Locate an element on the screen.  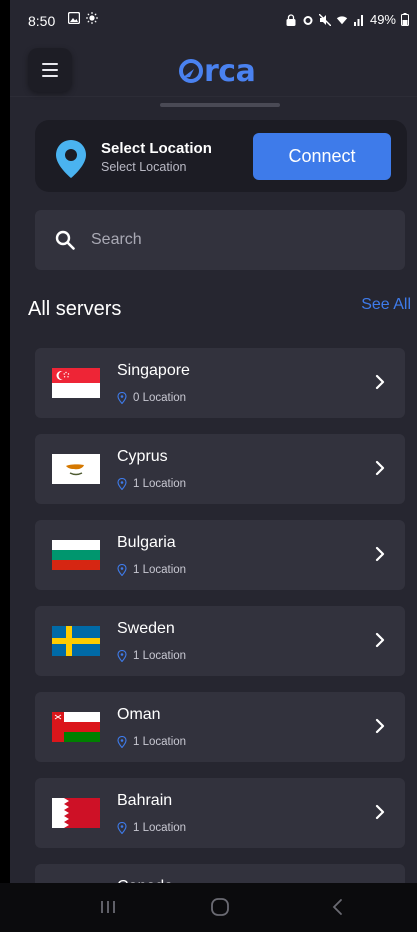
oman-flag-icon is located at coordinates (76, 727).